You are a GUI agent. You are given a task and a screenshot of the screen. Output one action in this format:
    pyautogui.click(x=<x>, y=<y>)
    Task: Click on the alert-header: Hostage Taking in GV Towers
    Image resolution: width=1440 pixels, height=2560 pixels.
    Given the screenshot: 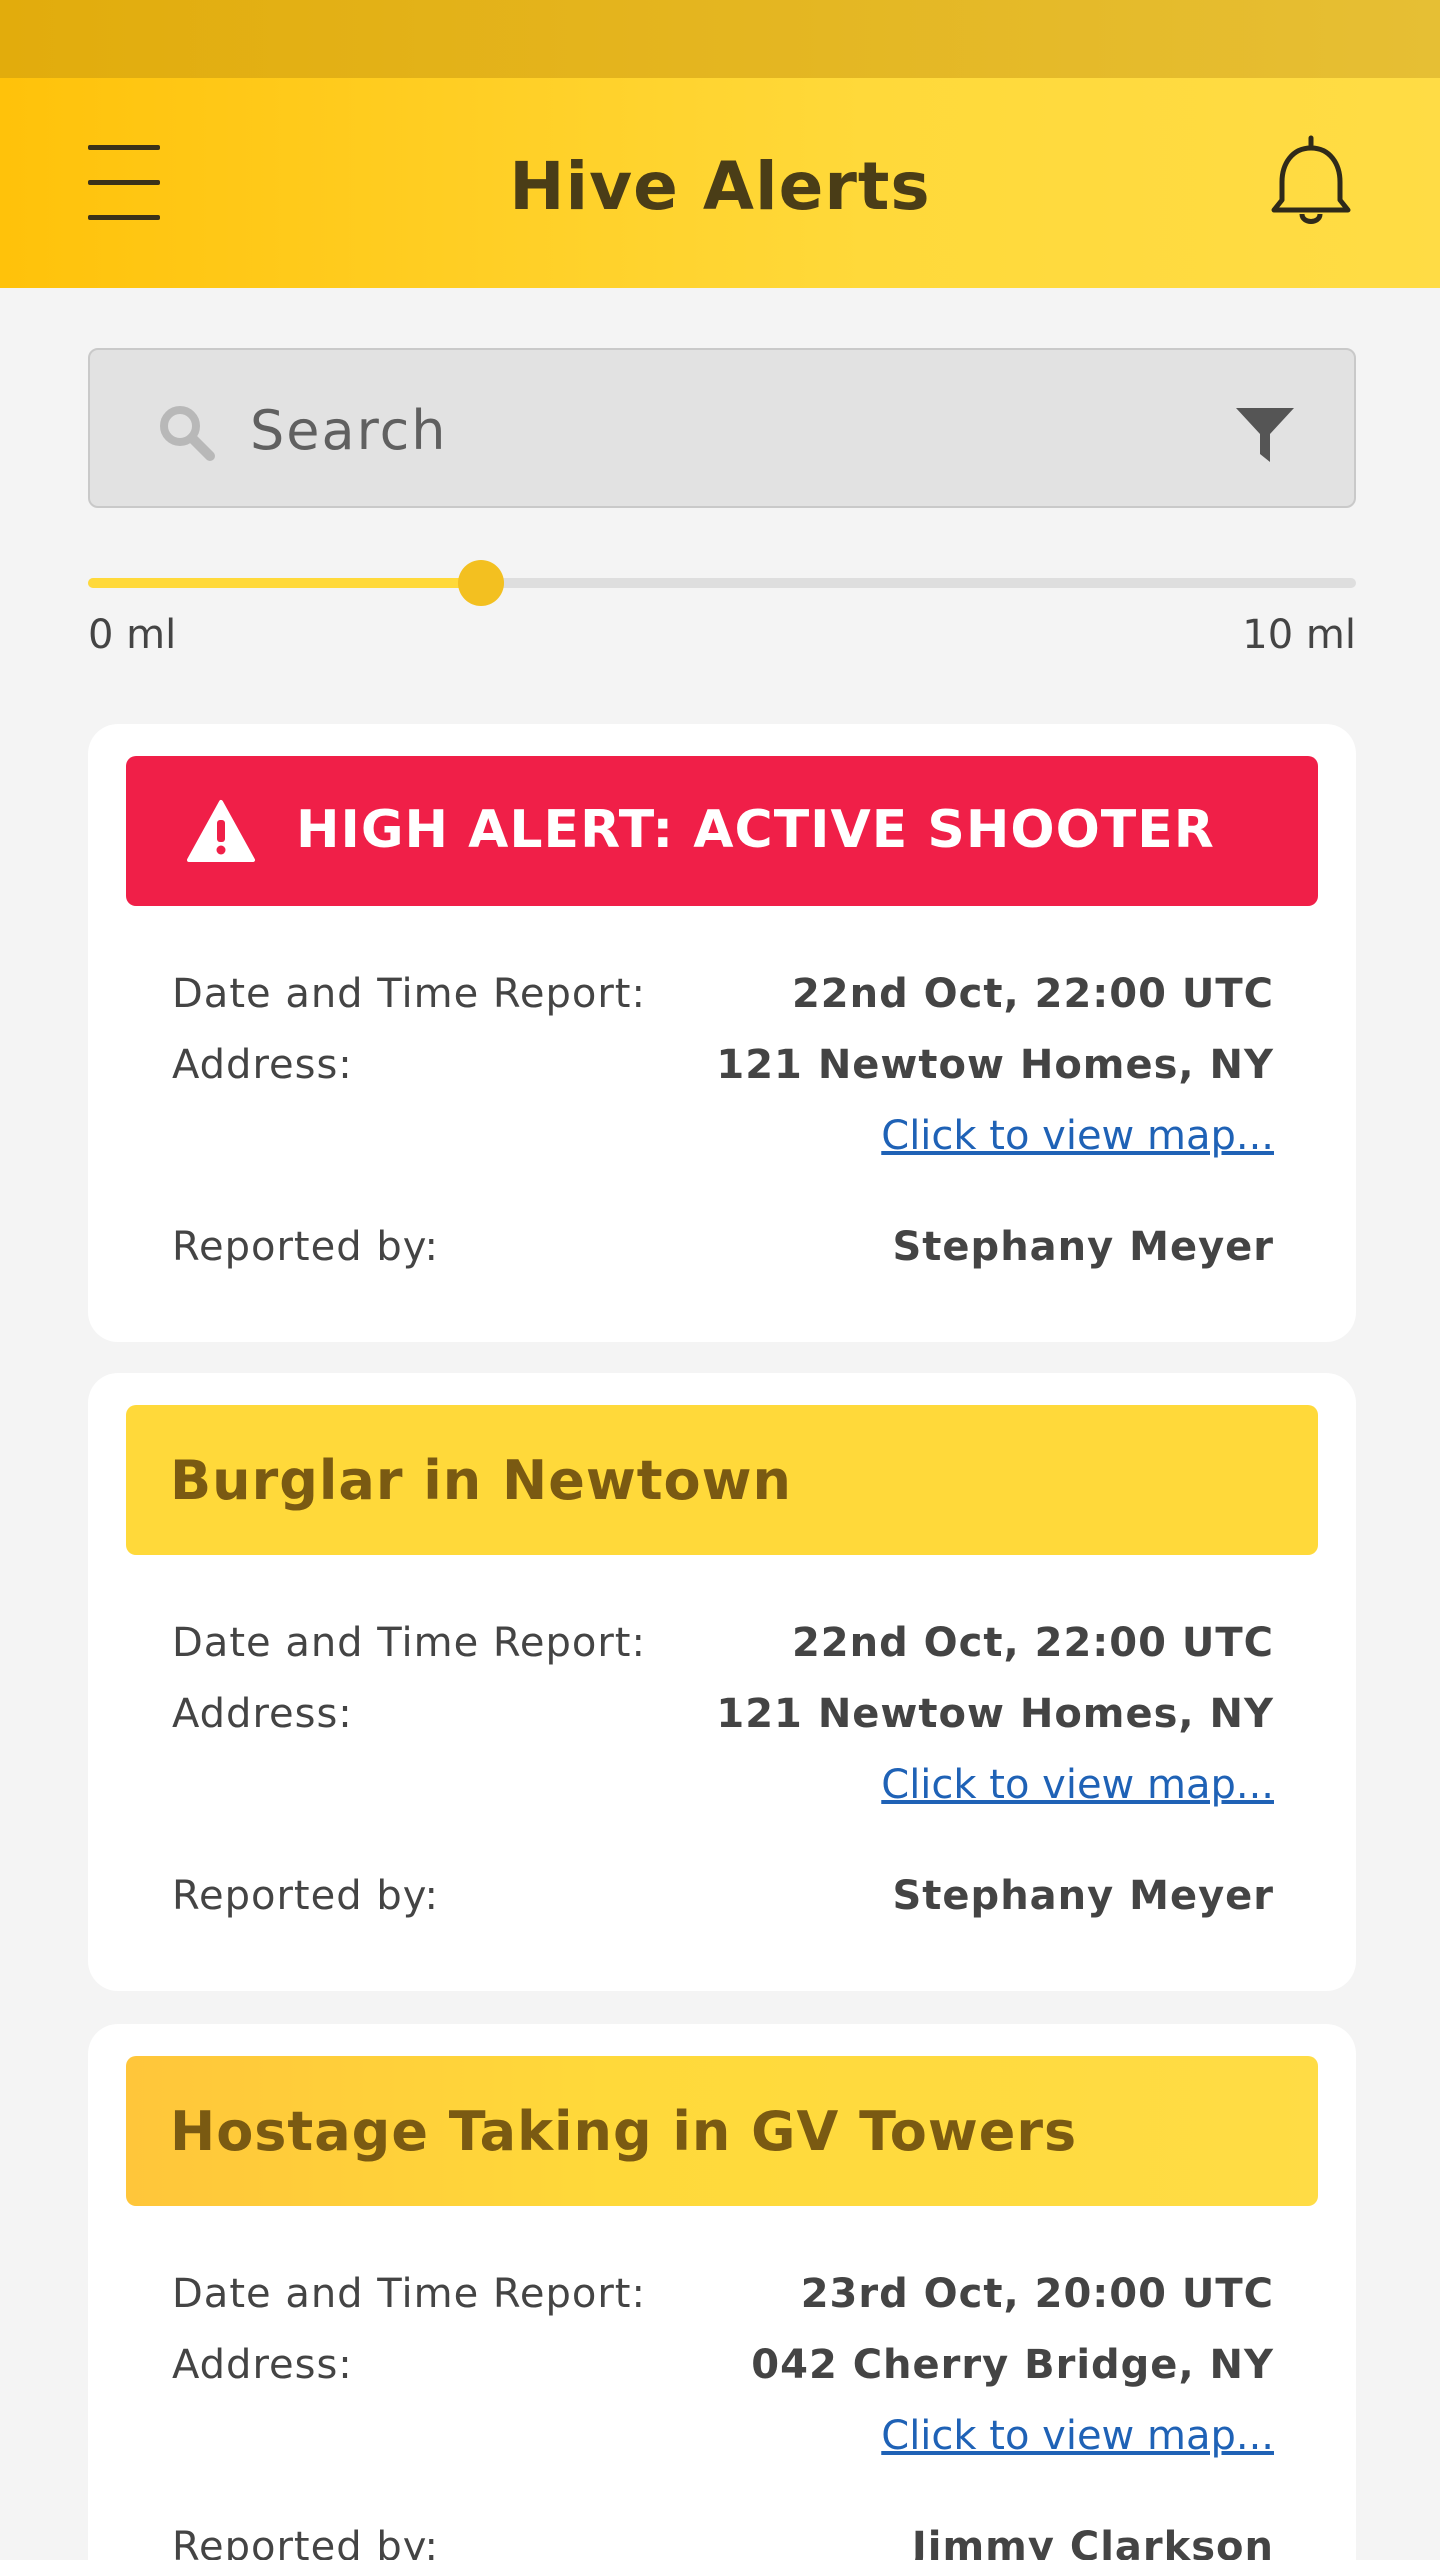 What is the action you would take?
    pyautogui.click(x=722, y=2131)
    